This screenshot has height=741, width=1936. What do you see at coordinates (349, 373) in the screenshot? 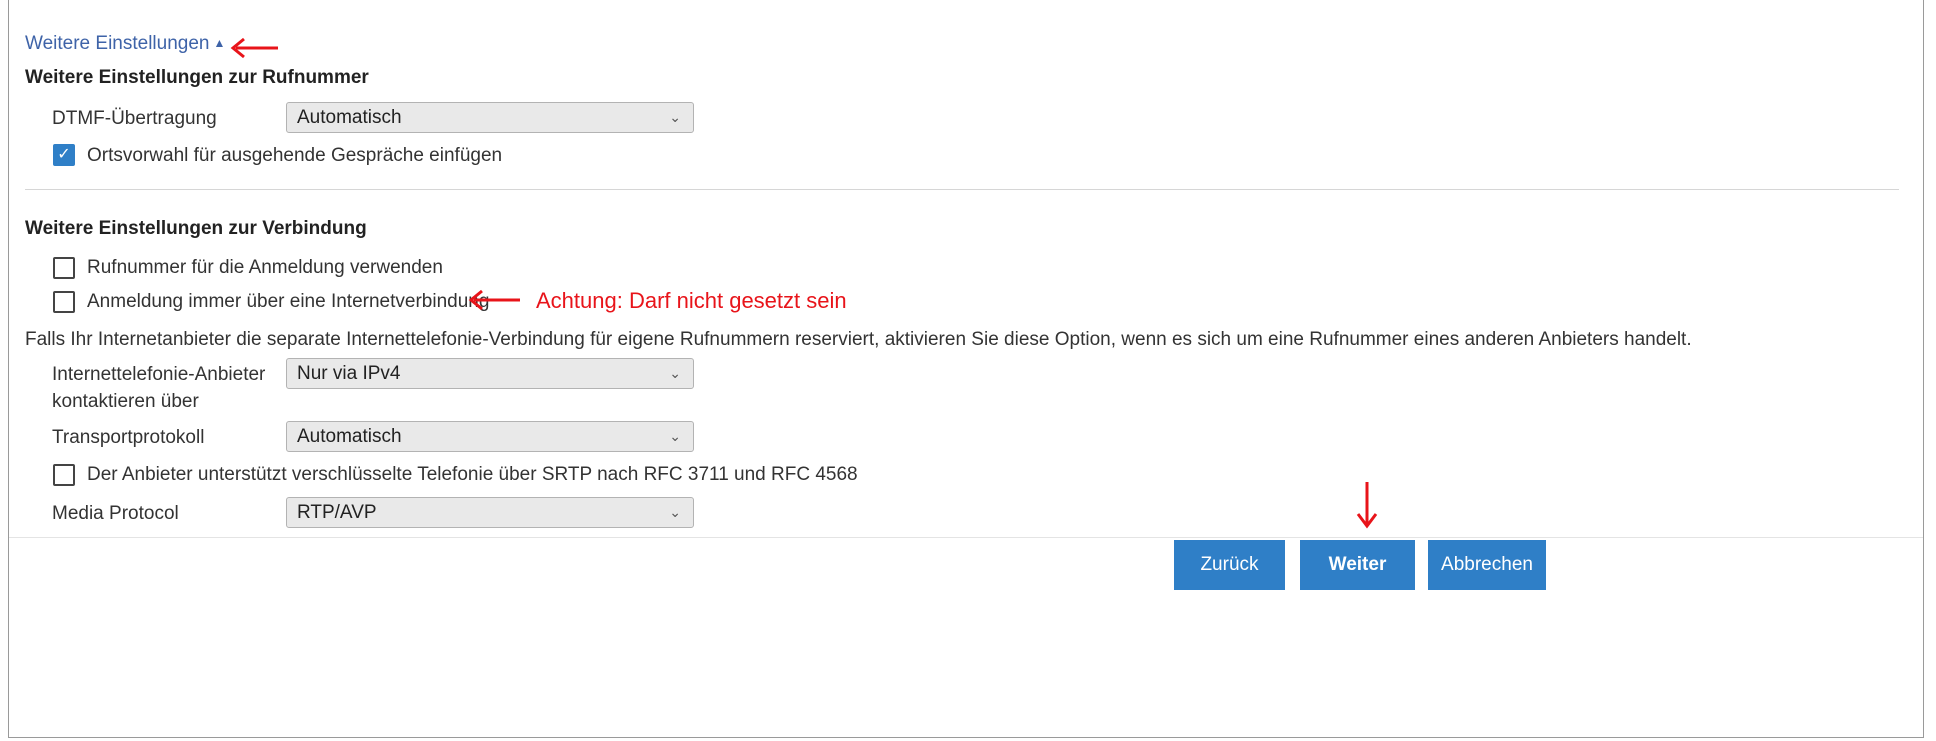
I see `contact-select-value: Nur via IPv4` at bounding box center [349, 373].